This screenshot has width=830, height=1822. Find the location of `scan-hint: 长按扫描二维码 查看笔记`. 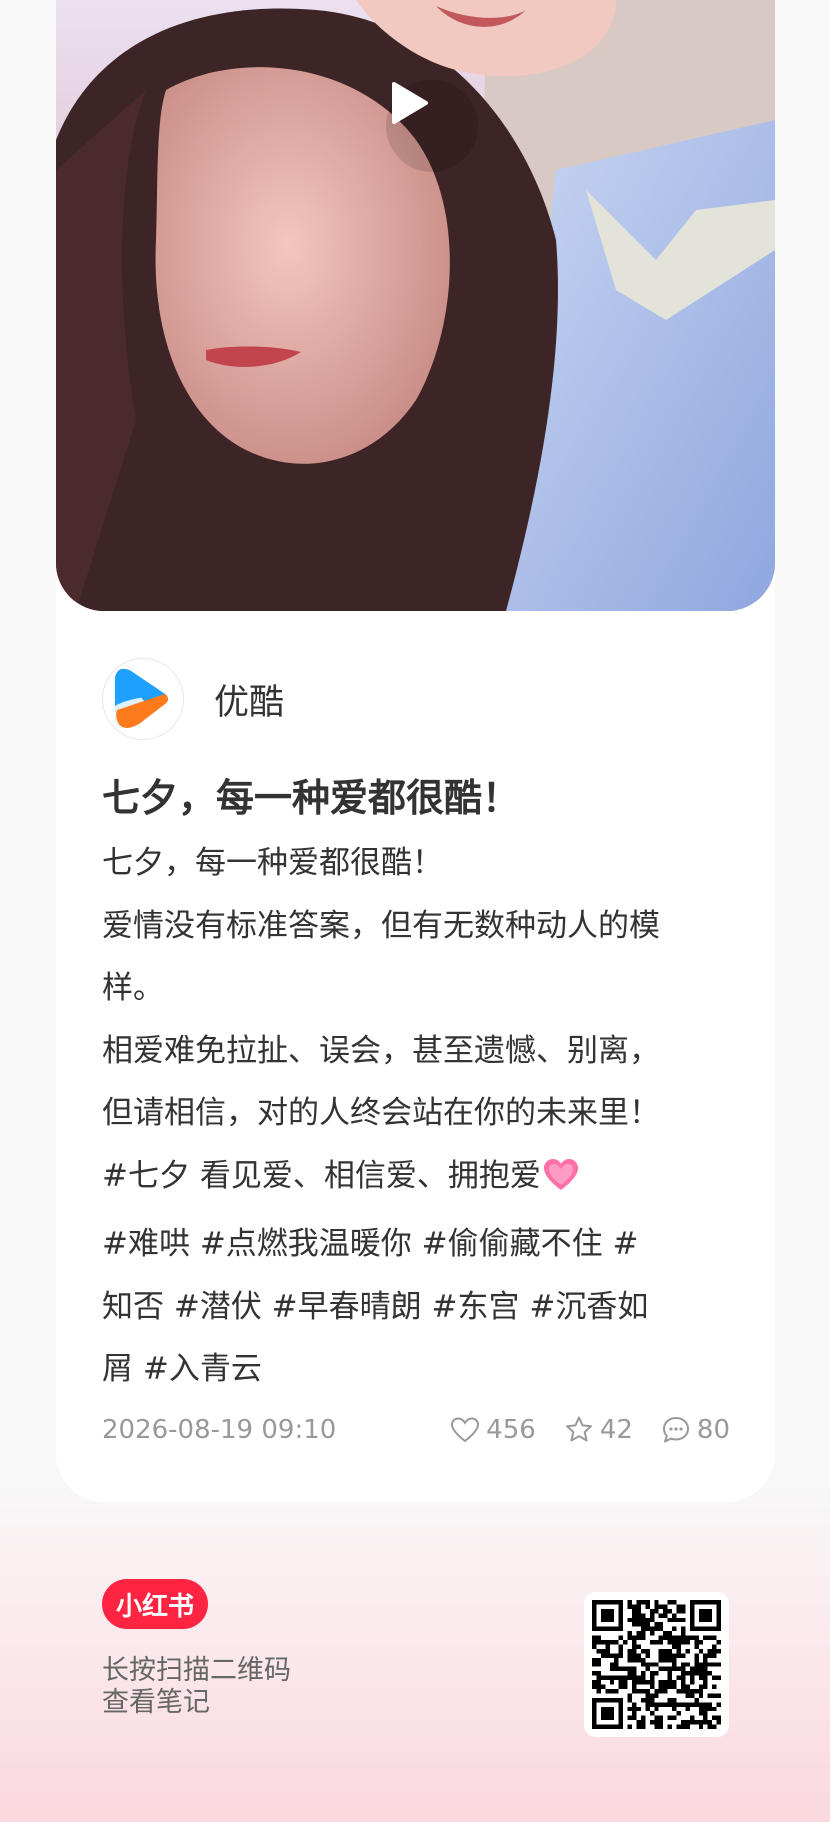

scan-hint: 长按扫描二维码 查看笔记 is located at coordinates (196, 1687).